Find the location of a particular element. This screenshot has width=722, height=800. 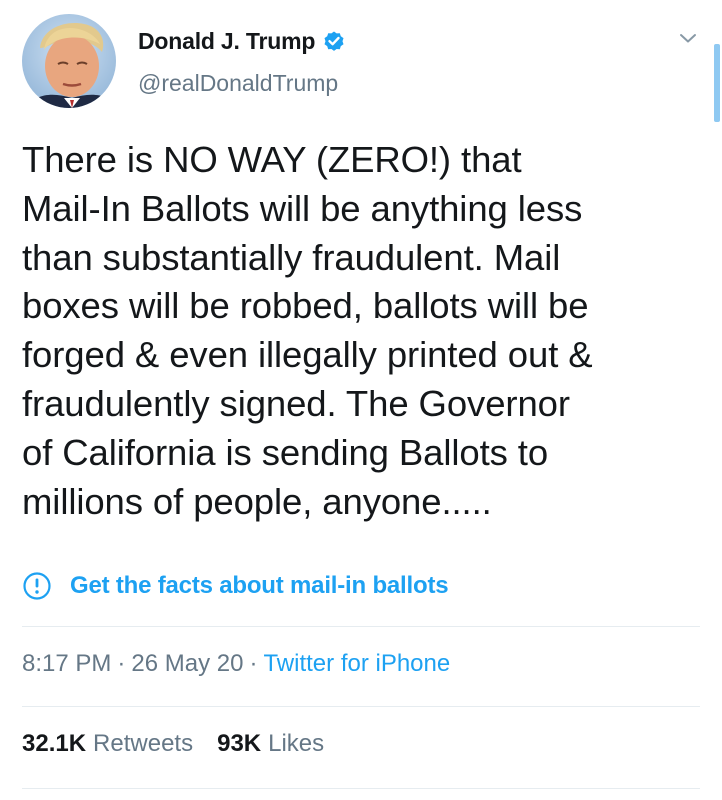

likes-label: Likes is located at coordinates (296, 743).